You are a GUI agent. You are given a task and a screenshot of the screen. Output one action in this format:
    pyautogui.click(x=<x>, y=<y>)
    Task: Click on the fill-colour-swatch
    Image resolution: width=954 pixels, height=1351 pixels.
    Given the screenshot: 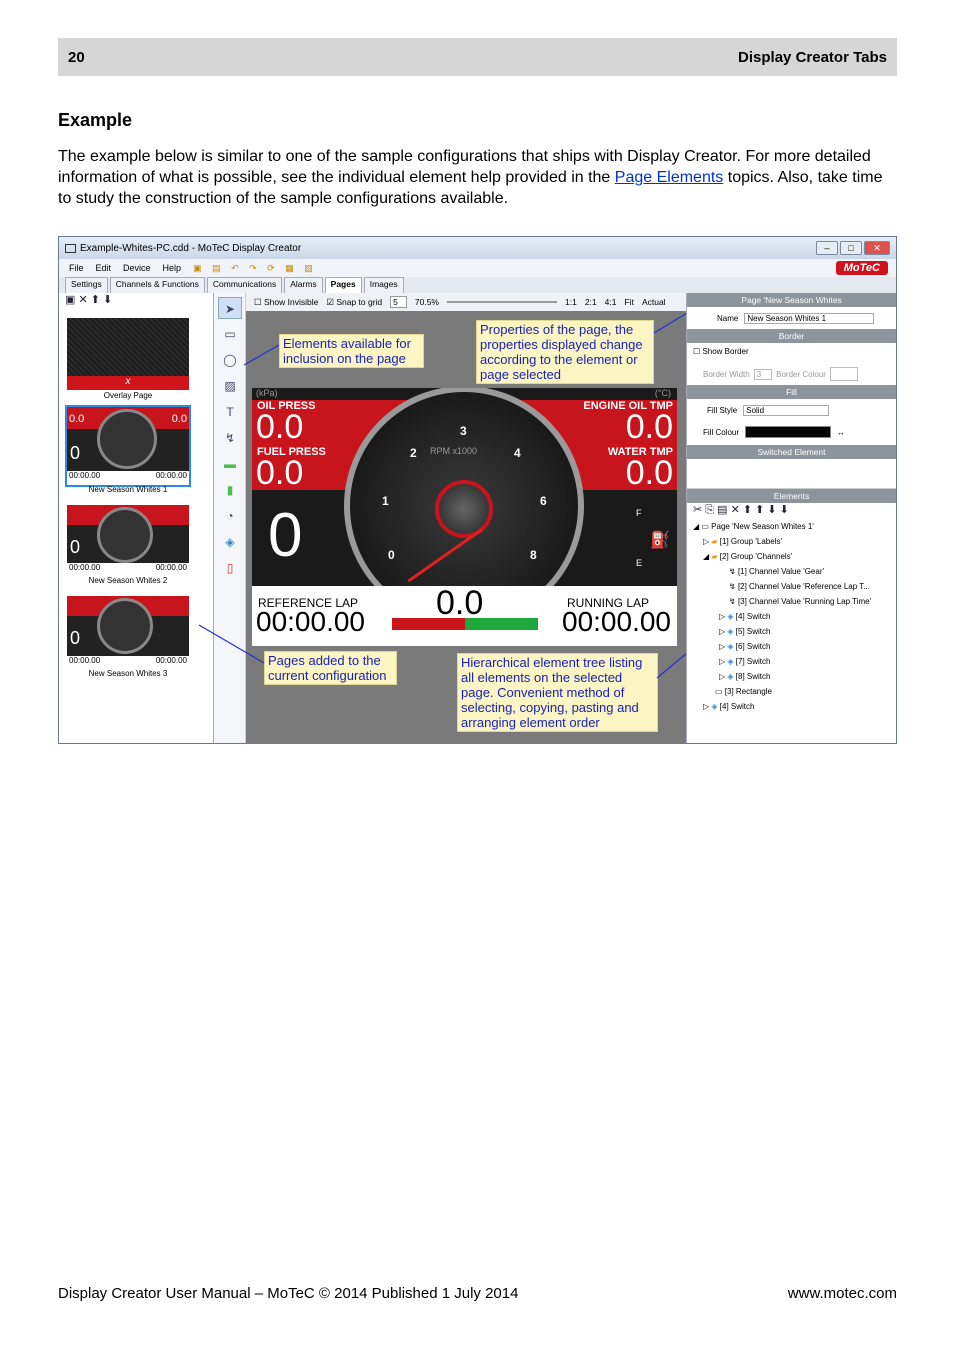 What is the action you would take?
    pyautogui.click(x=788, y=432)
    